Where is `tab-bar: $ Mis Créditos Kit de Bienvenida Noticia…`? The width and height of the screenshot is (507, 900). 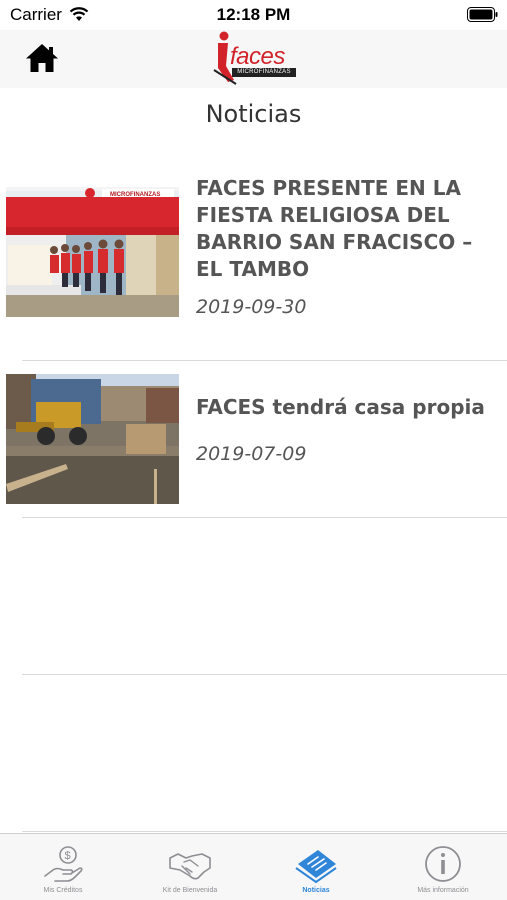 tab-bar: $ Mis Créditos Kit de Bienvenida Noticia… is located at coordinates (253, 866).